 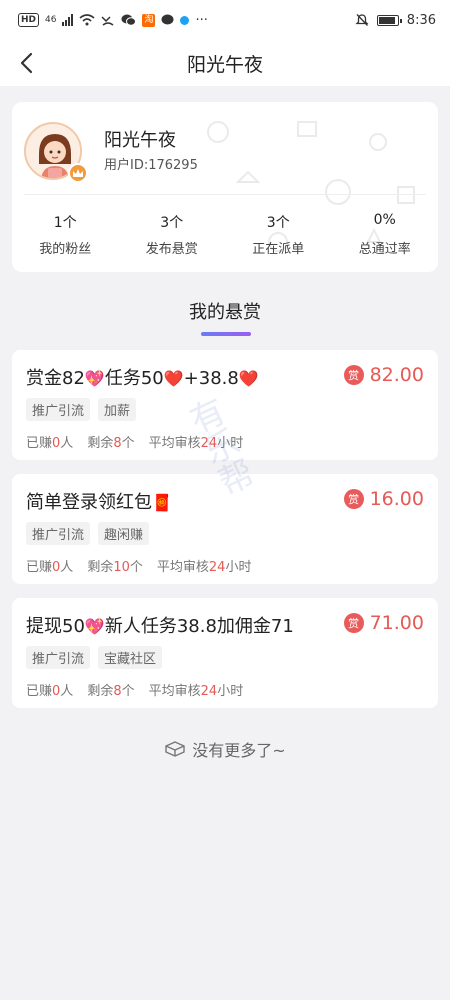 I want to click on status-bar: HD 46 淘 ··· 8:36, so click(x=225, y=20).